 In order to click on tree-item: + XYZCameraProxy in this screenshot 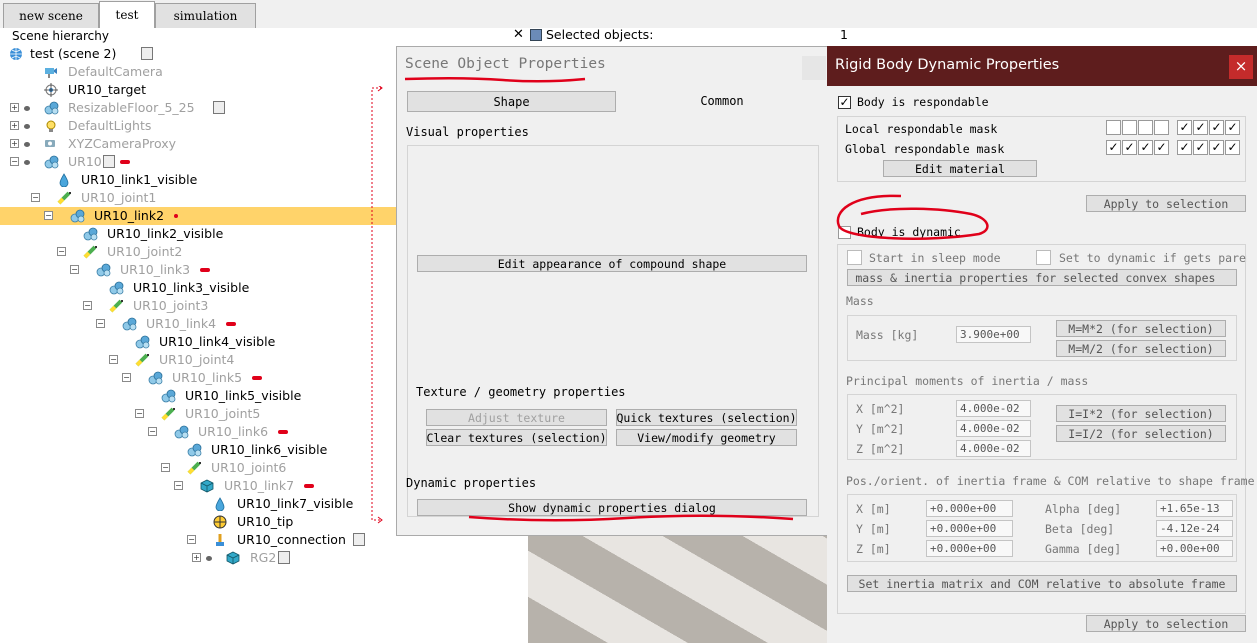, I will do `click(198, 144)`.